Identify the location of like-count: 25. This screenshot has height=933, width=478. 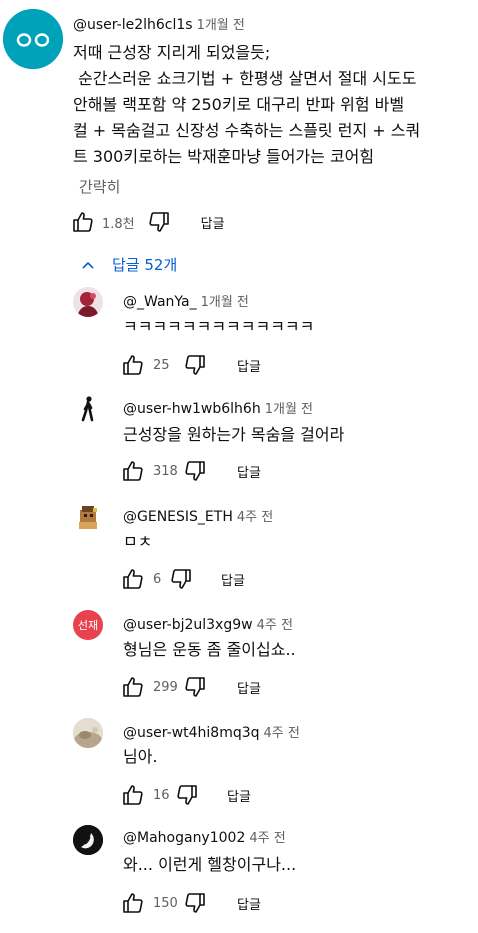
(161, 365).